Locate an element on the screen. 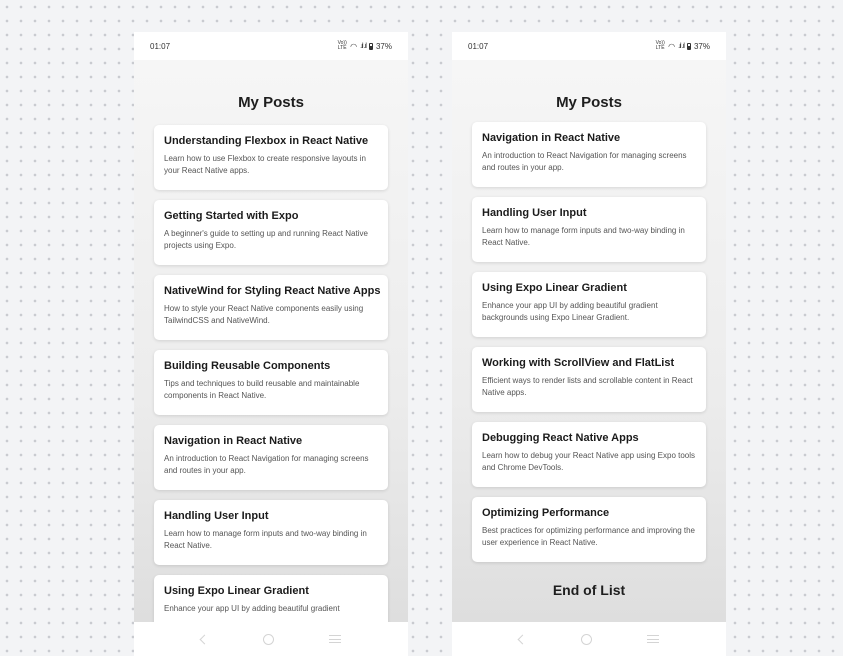 The width and height of the screenshot is (843, 656). post-title: Working with ScrollView and FlatList is located at coordinates (578, 363).